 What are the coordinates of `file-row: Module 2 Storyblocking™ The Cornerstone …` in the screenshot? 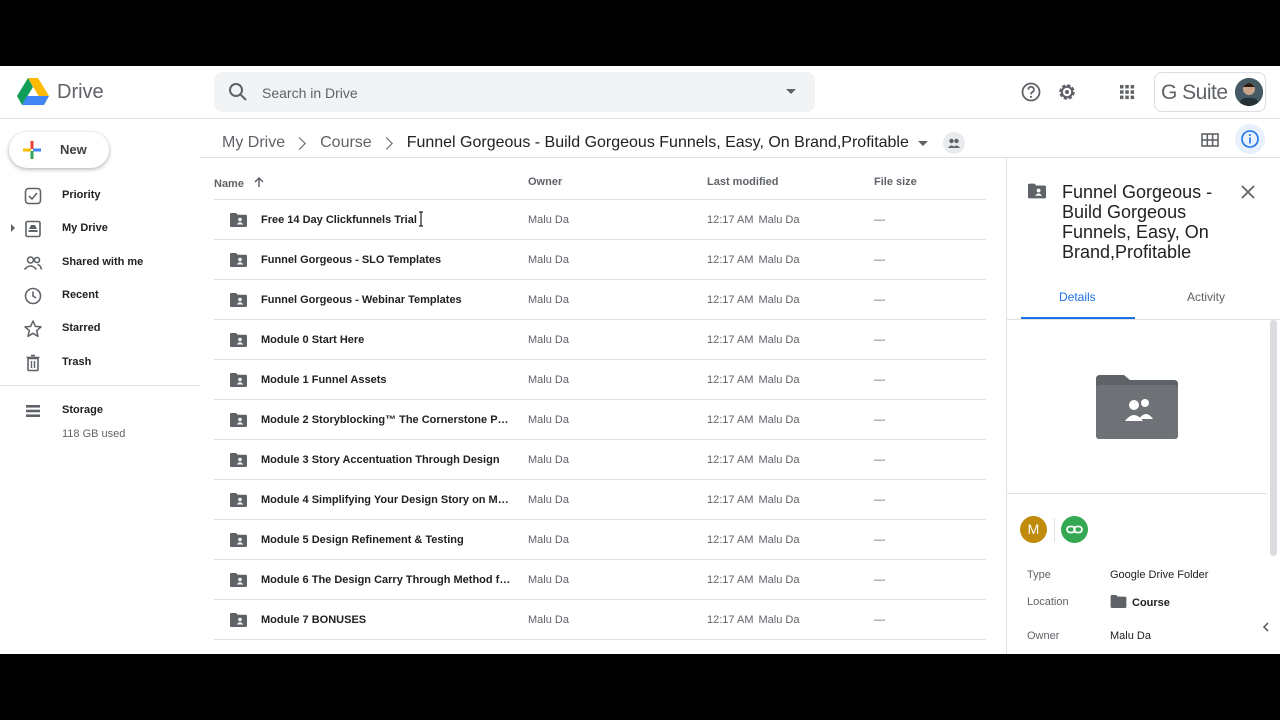 It's located at (600, 420).